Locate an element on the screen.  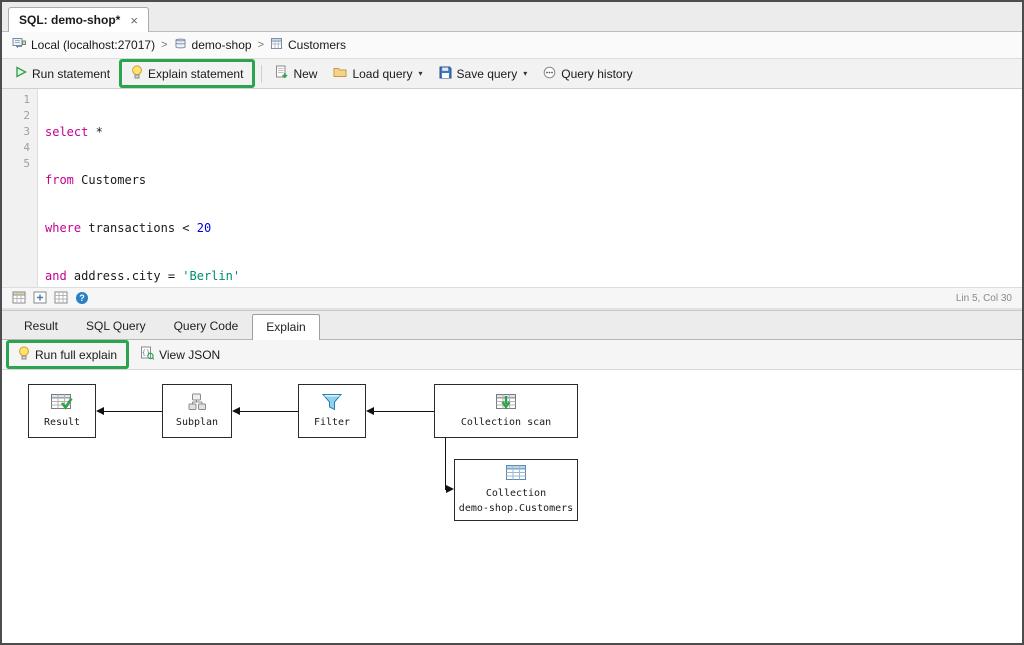
result-table-check-icon is located at coordinates (62, 403).